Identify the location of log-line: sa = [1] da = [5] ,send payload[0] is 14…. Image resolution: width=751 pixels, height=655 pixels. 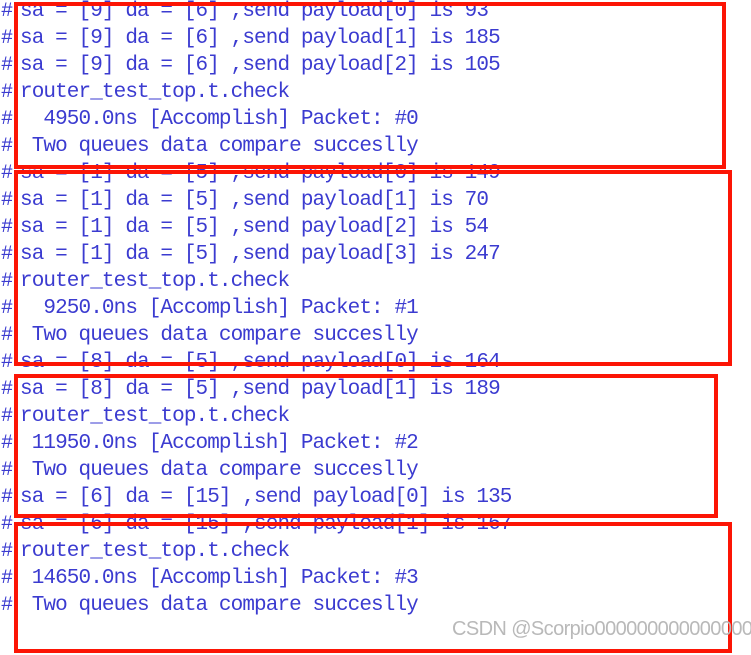
(260, 173).